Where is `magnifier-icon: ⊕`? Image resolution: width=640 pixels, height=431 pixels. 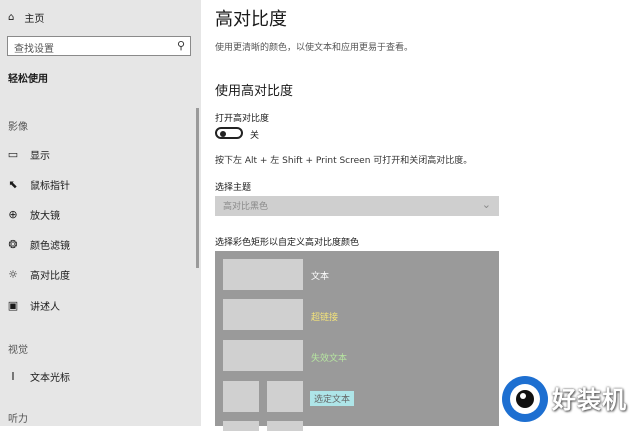 magnifier-icon: ⊕ is located at coordinates (13, 214).